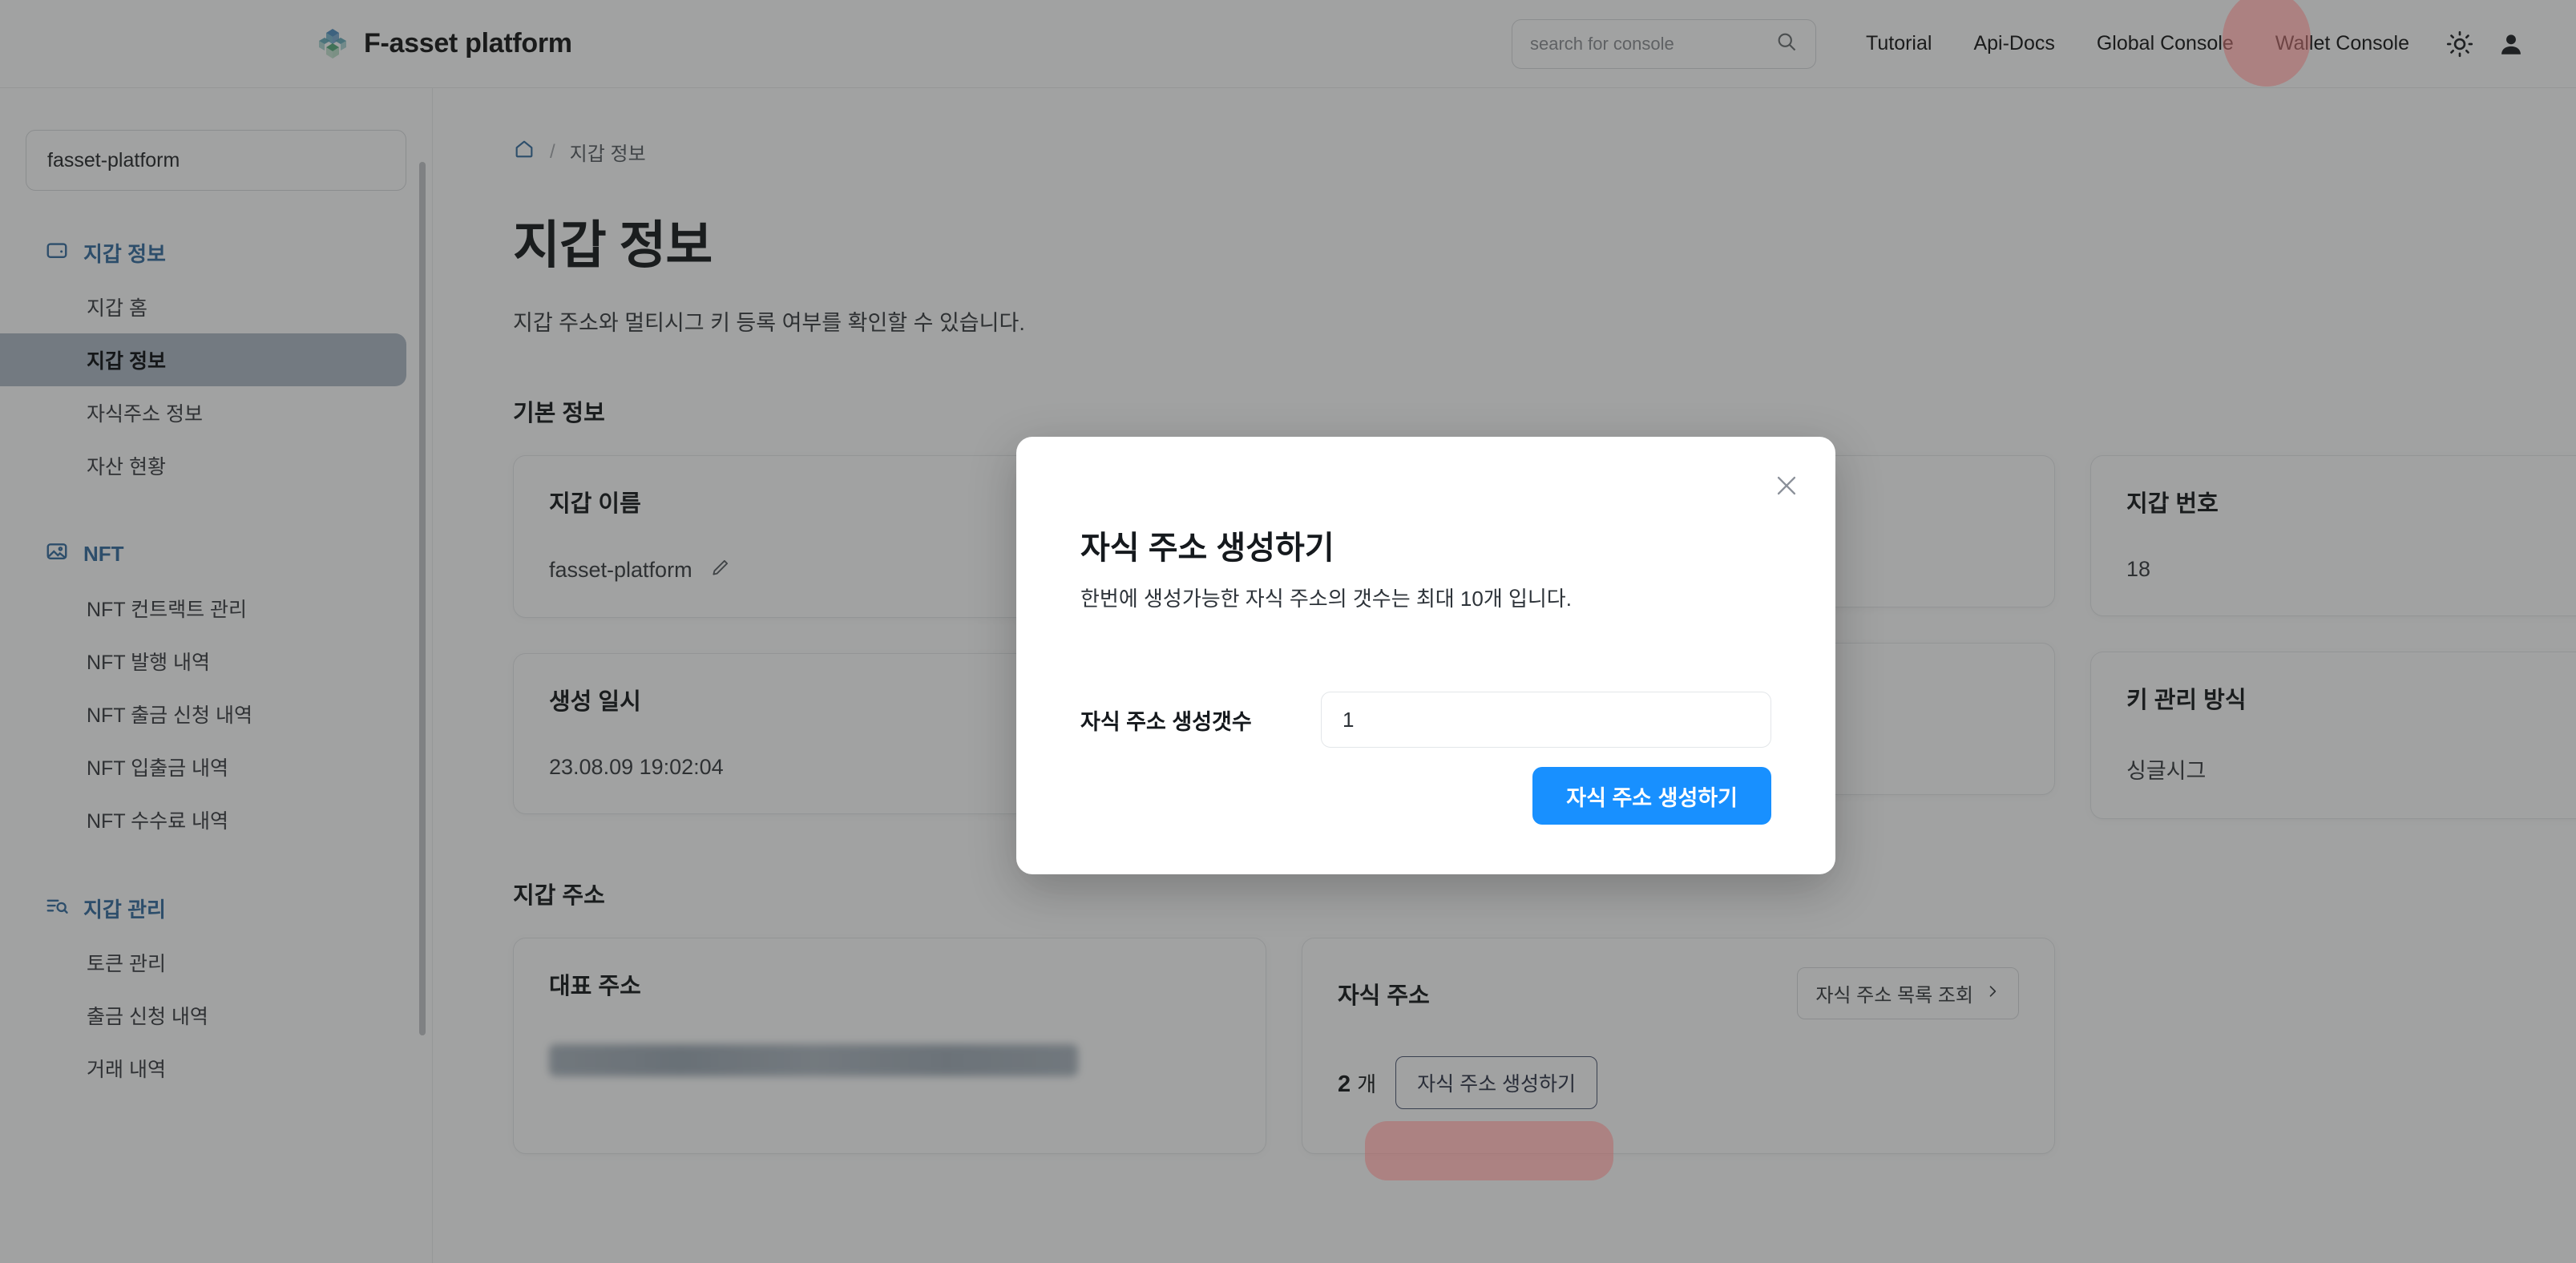 This screenshot has height=1263, width=2576. What do you see at coordinates (1651, 796) in the screenshot?
I see `modal-submit-button: 자식 주소 생성하기` at bounding box center [1651, 796].